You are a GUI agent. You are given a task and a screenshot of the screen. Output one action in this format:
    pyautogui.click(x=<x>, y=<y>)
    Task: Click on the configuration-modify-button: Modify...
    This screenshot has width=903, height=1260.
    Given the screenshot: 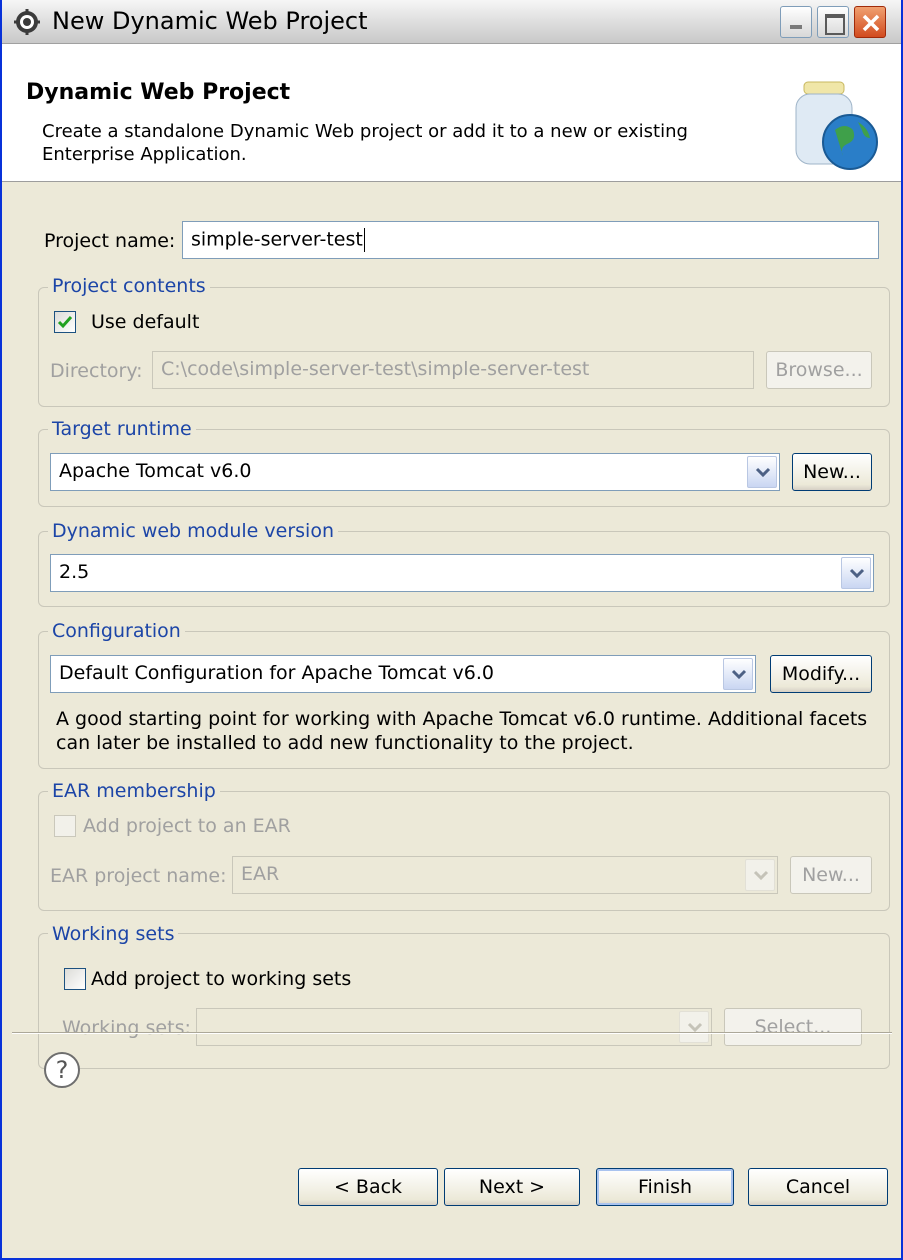 What is the action you would take?
    pyautogui.click(x=821, y=674)
    